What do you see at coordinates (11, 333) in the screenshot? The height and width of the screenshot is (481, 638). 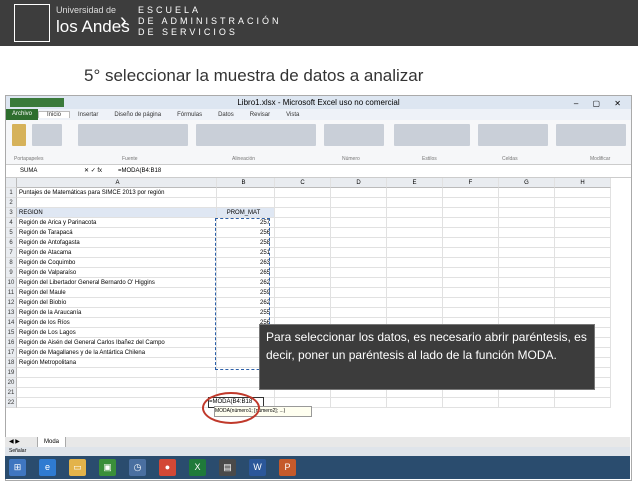 I see `row-header: 15` at bounding box center [11, 333].